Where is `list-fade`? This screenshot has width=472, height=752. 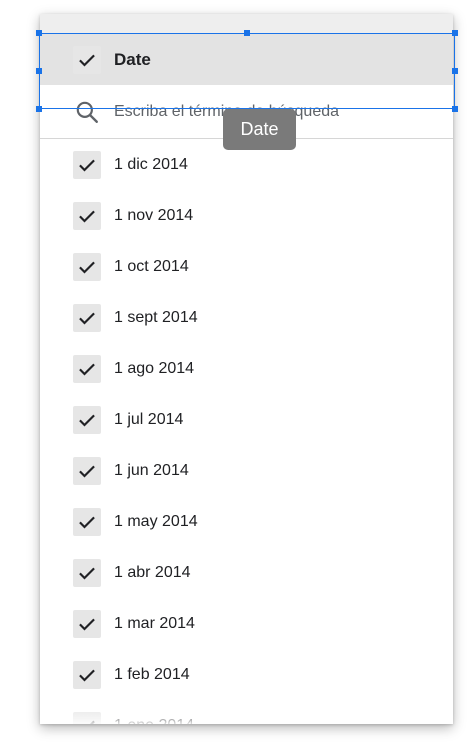 list-fade is located at coordinates (246, 715).